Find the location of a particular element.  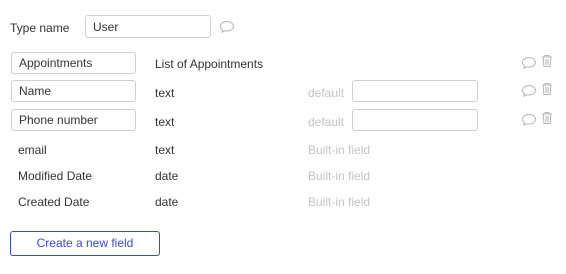

create-new-field-button: Create a new field is located at coordinates (85, 243).